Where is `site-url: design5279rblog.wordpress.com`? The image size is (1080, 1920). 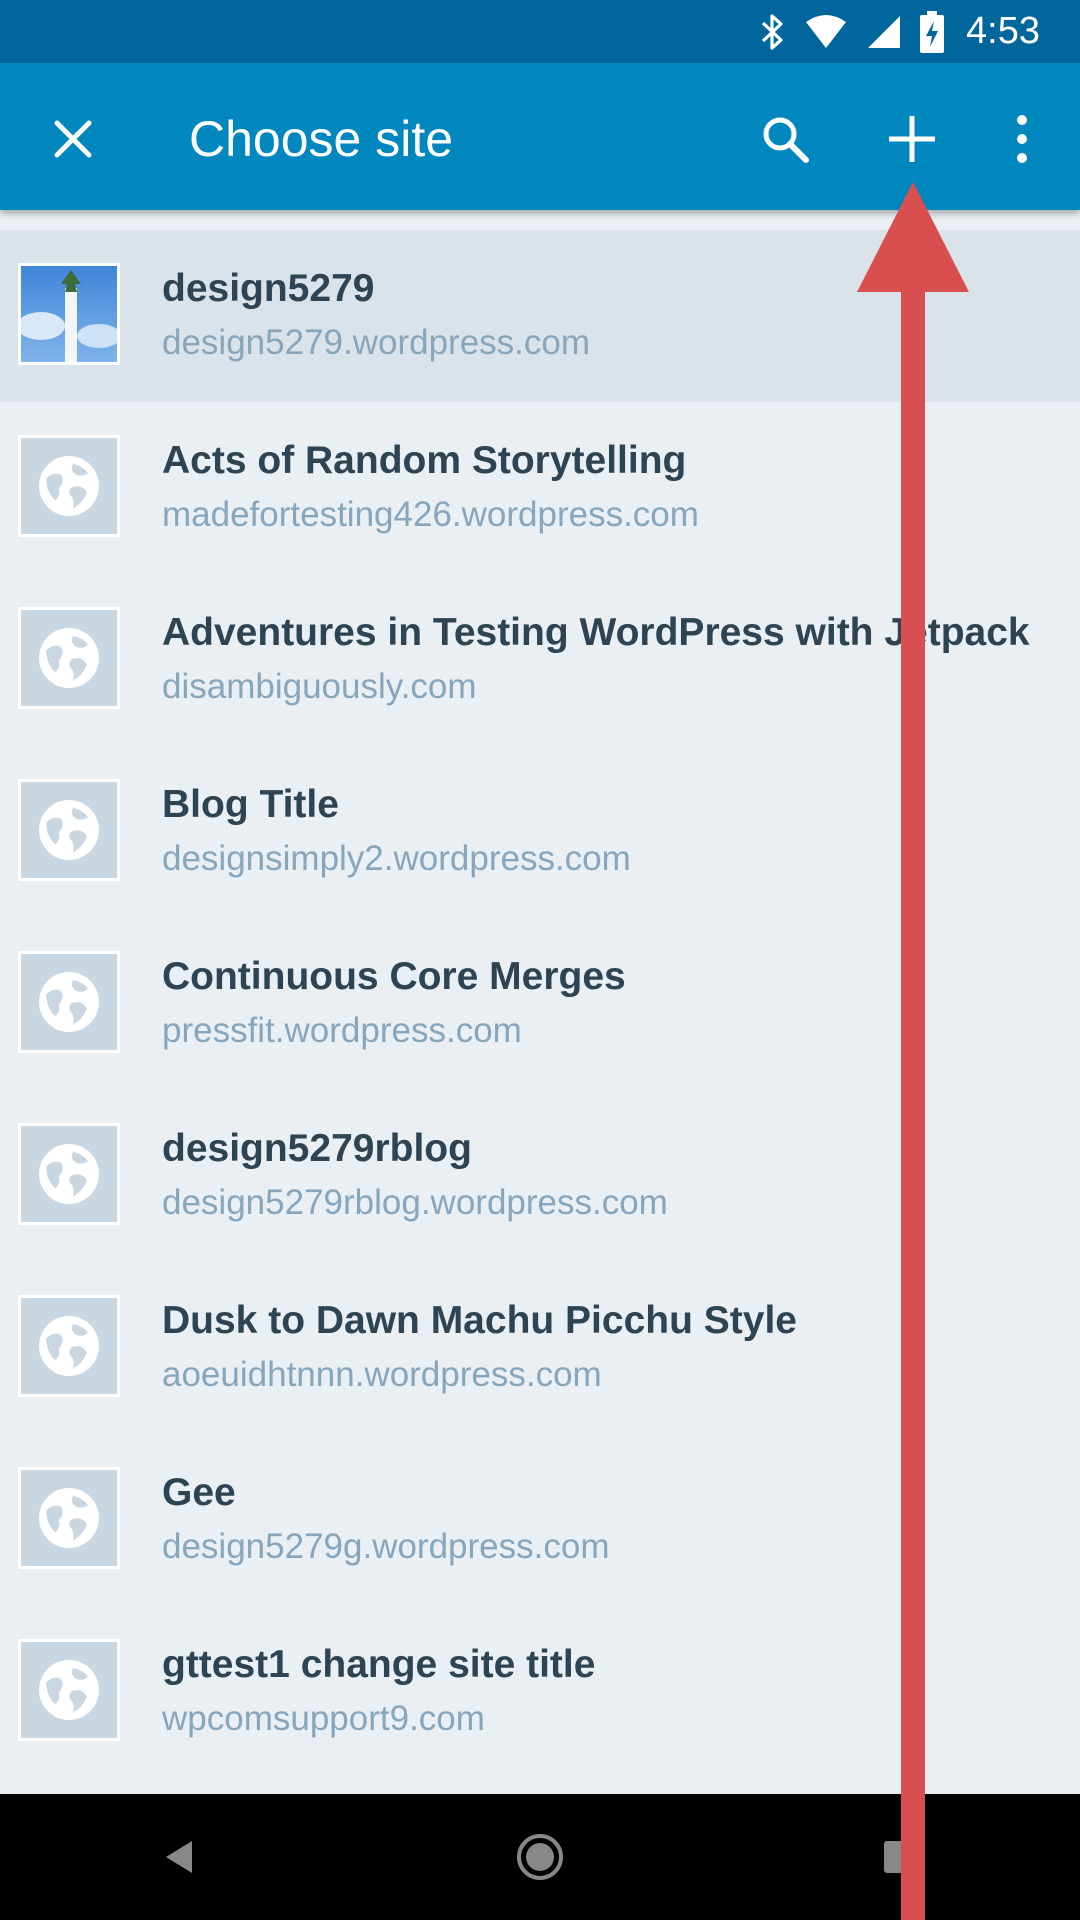 site-url: design5279rblog.wordpress.com is located at coordinates (415, 1202).